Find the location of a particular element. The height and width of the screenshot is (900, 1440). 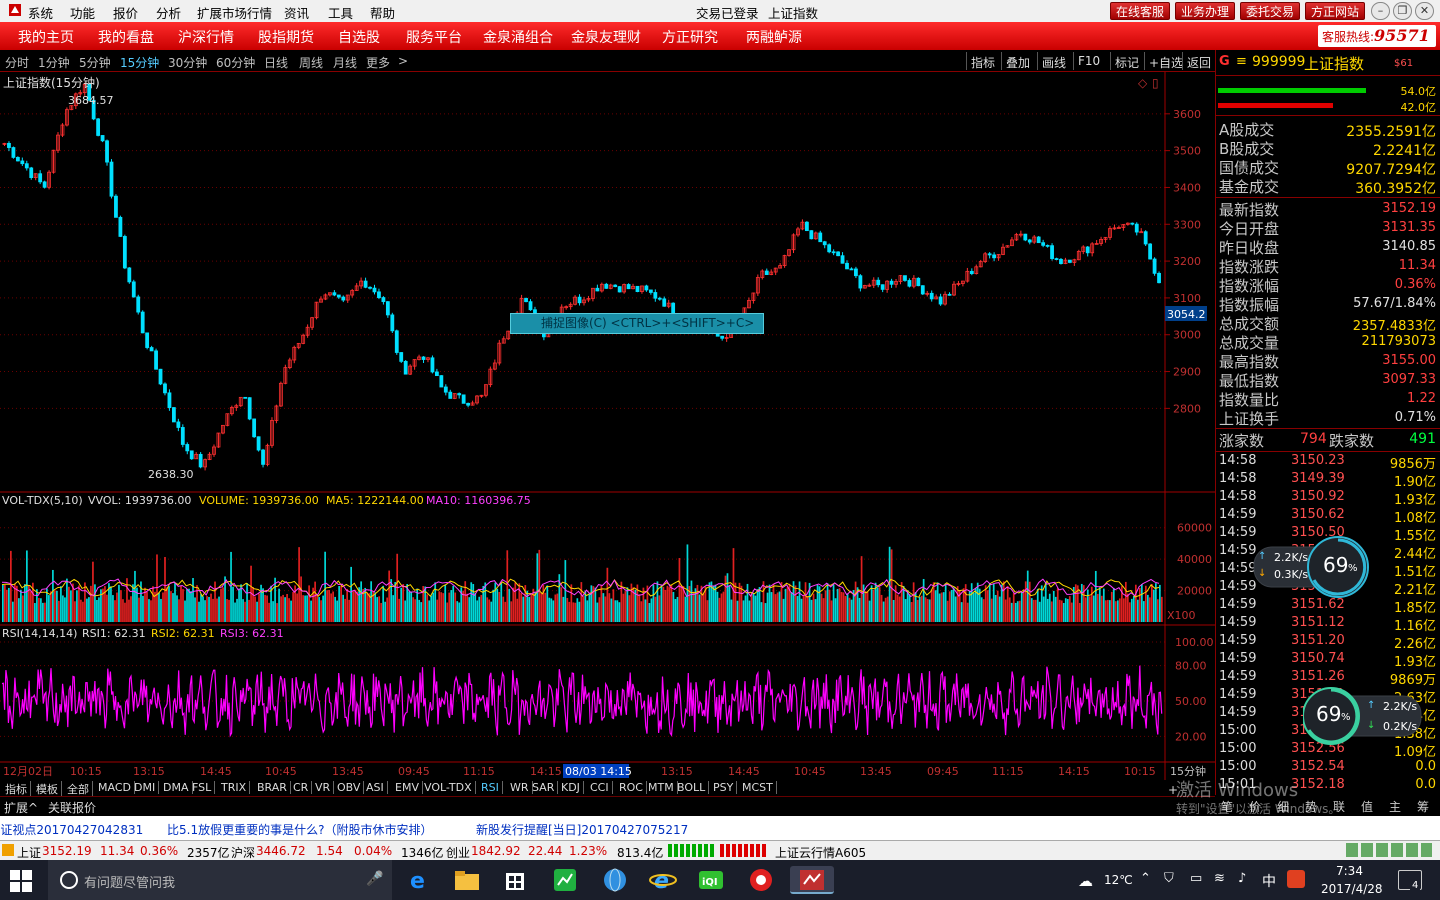

indicator-tab: MCST is located at coordinates (758, 787).